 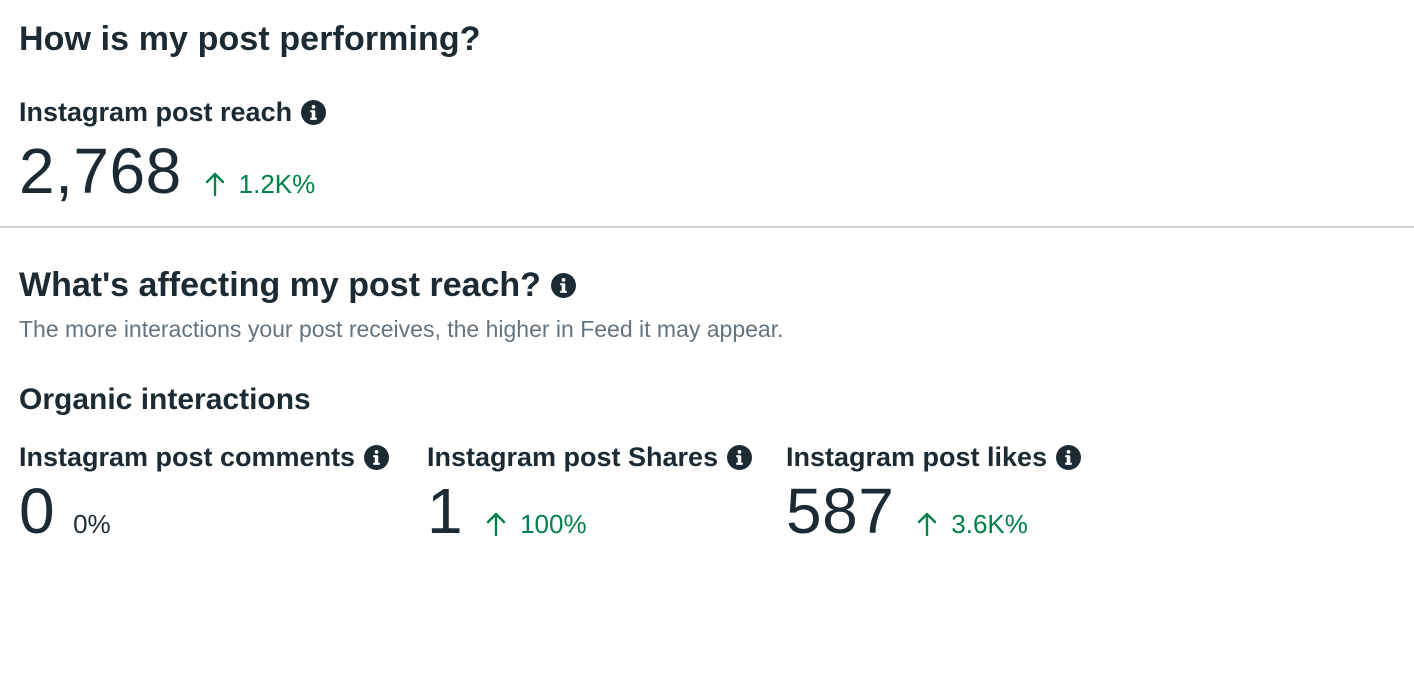 I want to click on reach-label-row: Instagram post reach, so click(x=716, y=112).